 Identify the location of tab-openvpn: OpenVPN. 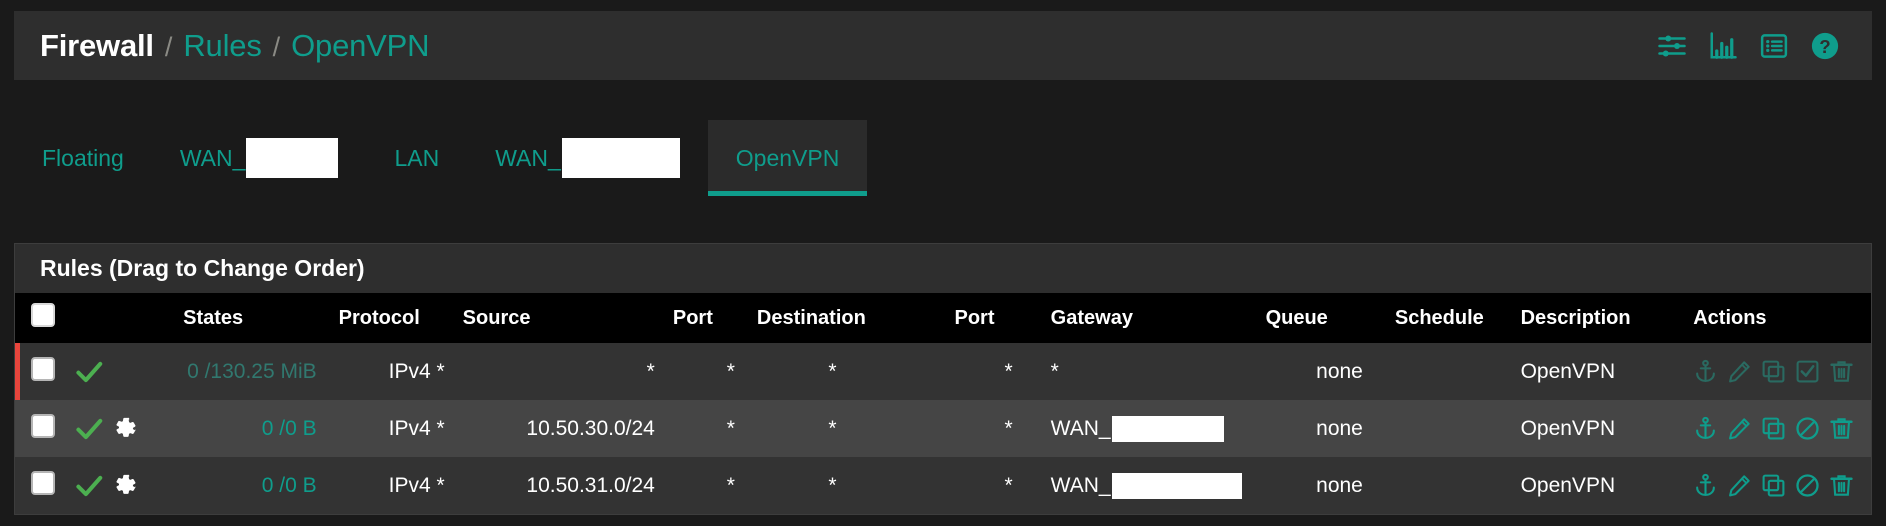
(787, 158).